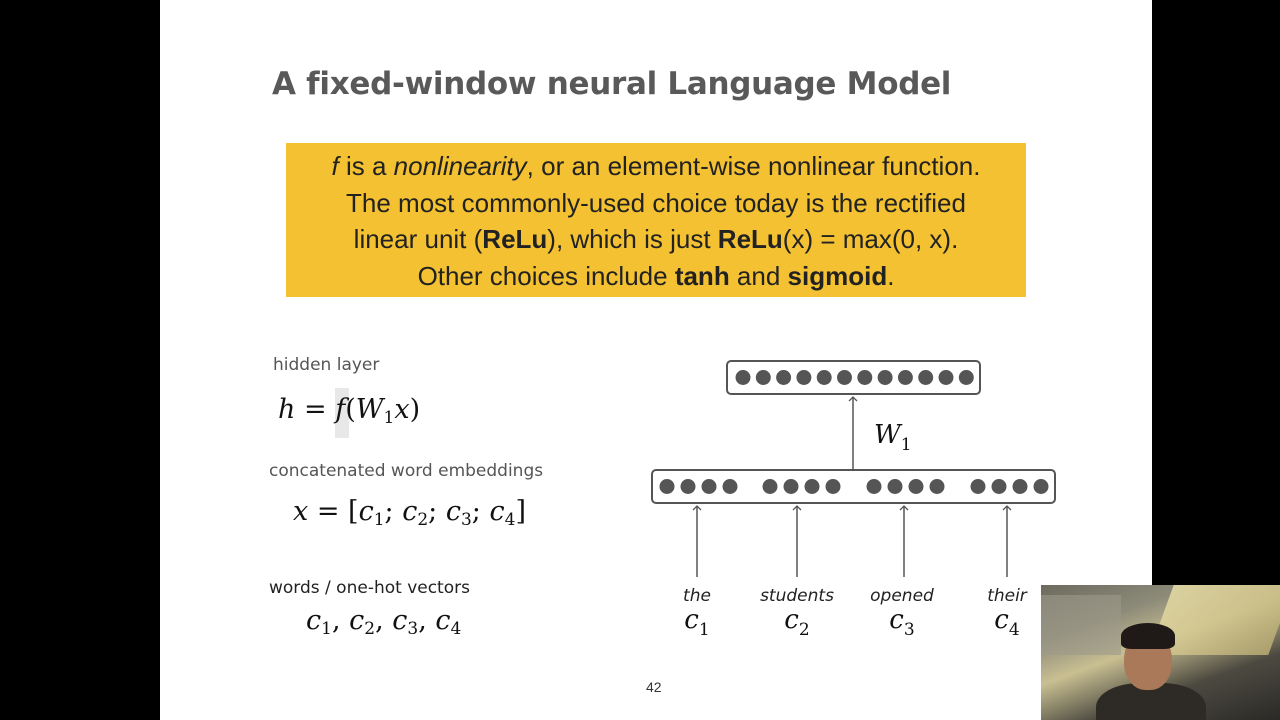  I want to click on input-word-label: their, so click(1007, 596).